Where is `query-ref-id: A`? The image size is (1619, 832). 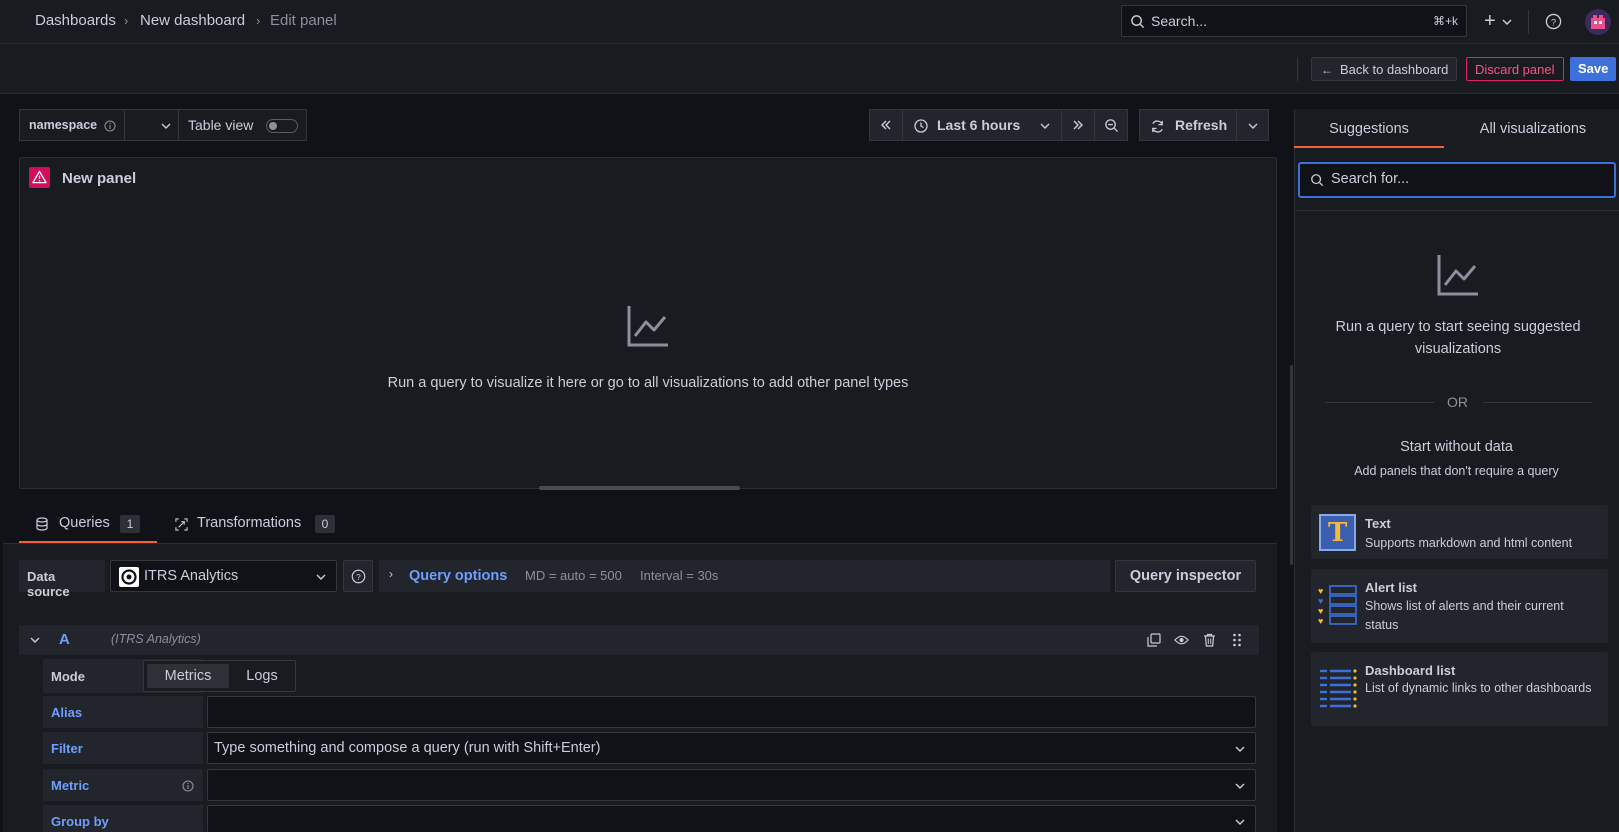
query-ref-id: A is located at coordinates (64, 639).